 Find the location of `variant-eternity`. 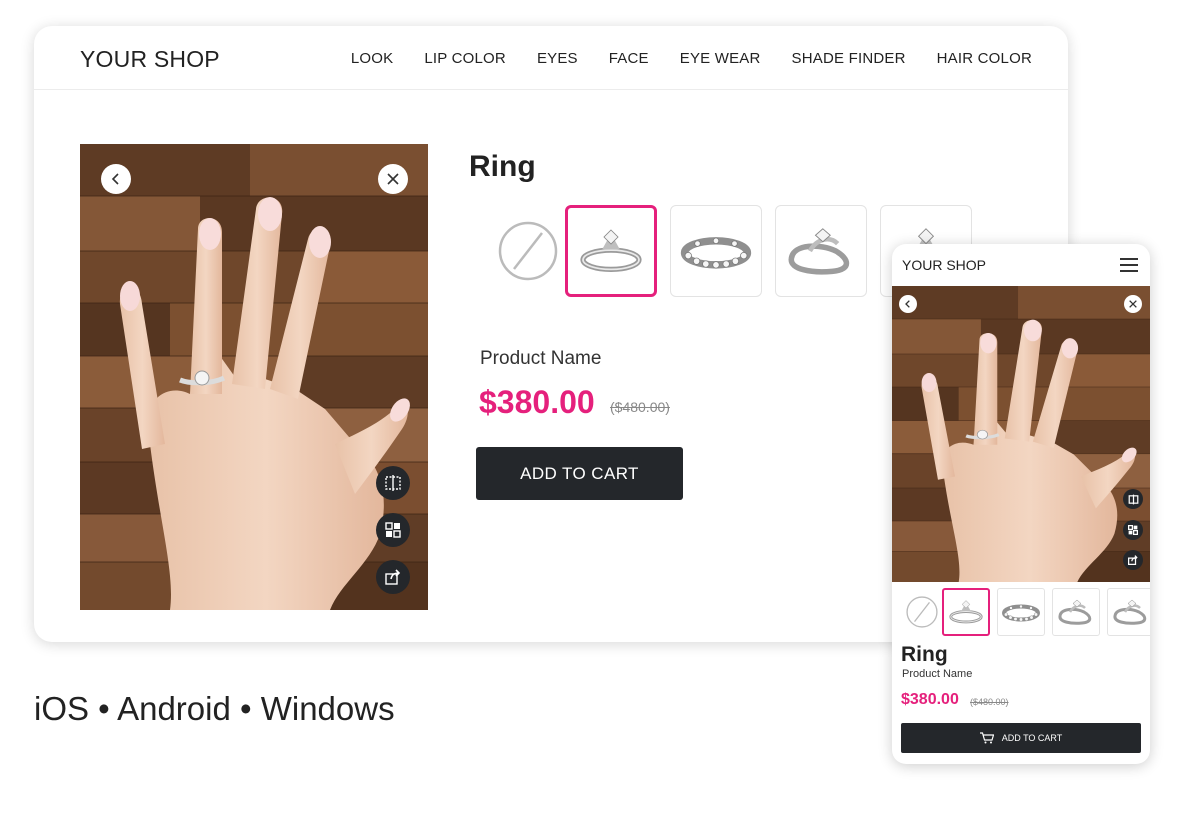

variant-eternity is located at coordinates (716, 251).